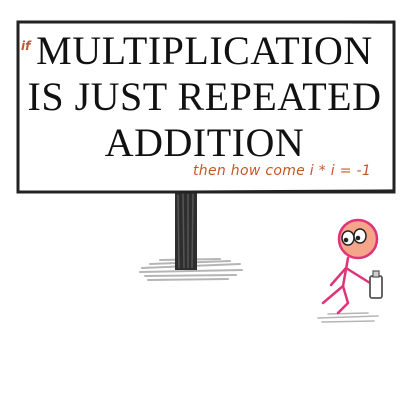 The width and height of the screenshot is (417, 417). I want to click on sign-post, so click(186, 230).